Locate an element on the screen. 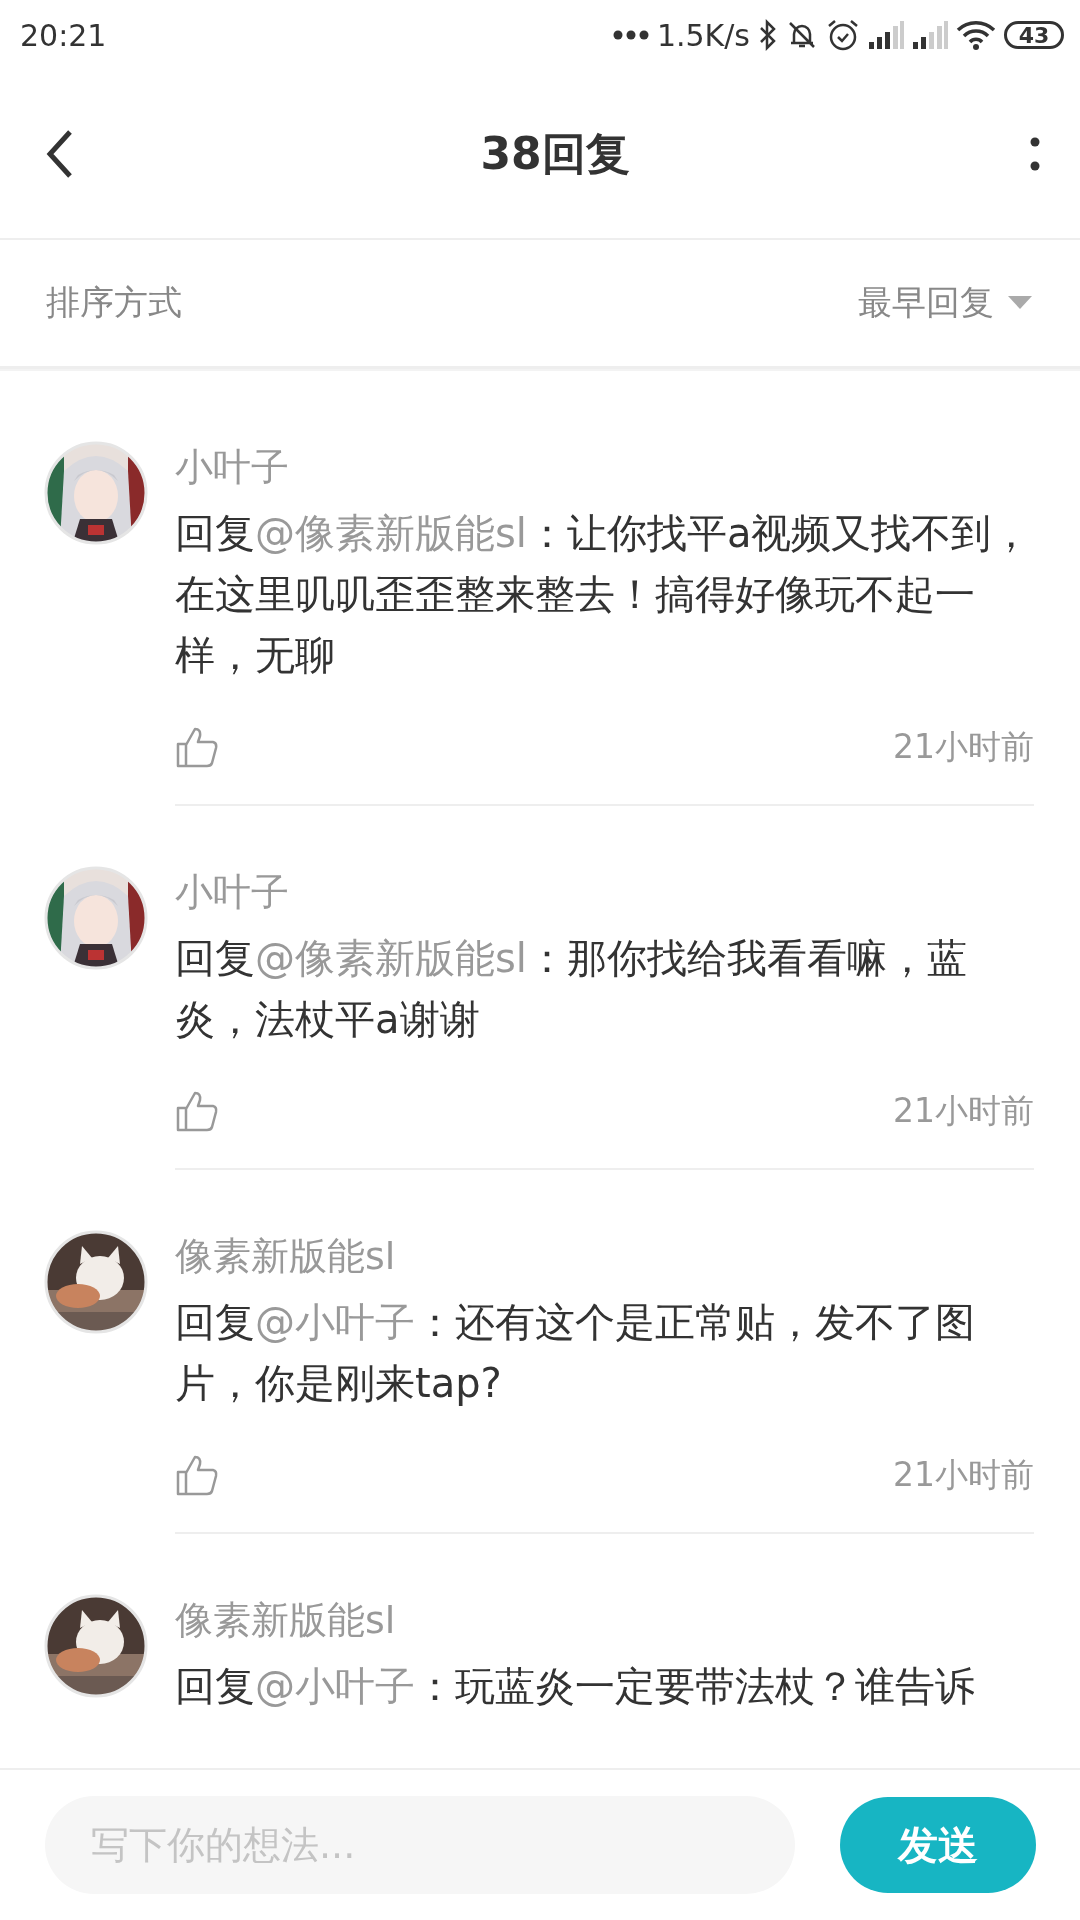  battery-level: 43 is located at coordinates (1034, 35).